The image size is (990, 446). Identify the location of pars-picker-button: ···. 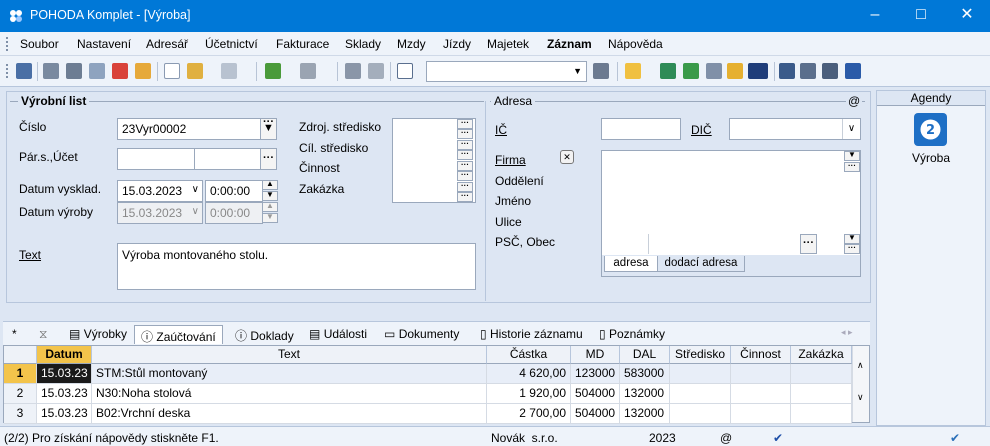
(268, 159).